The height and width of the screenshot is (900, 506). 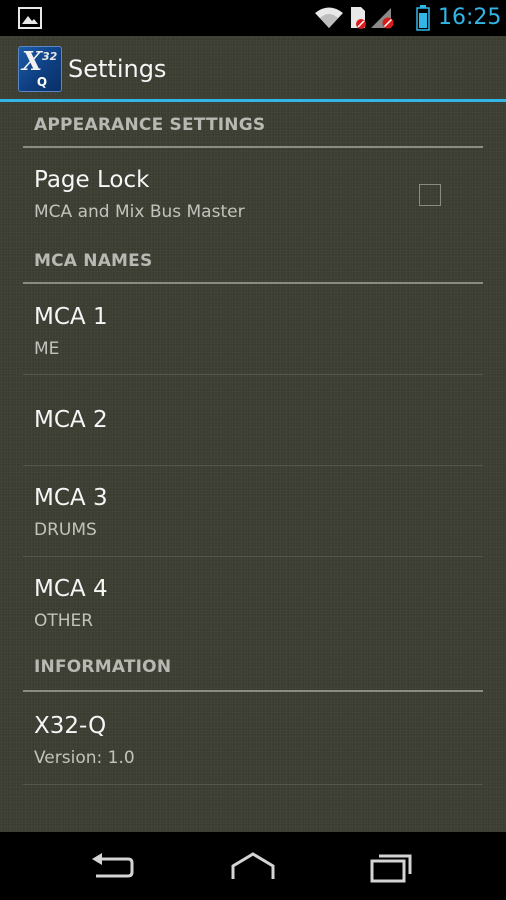 I want to click on status-bar: 16:25, so click(x=253, y=18).